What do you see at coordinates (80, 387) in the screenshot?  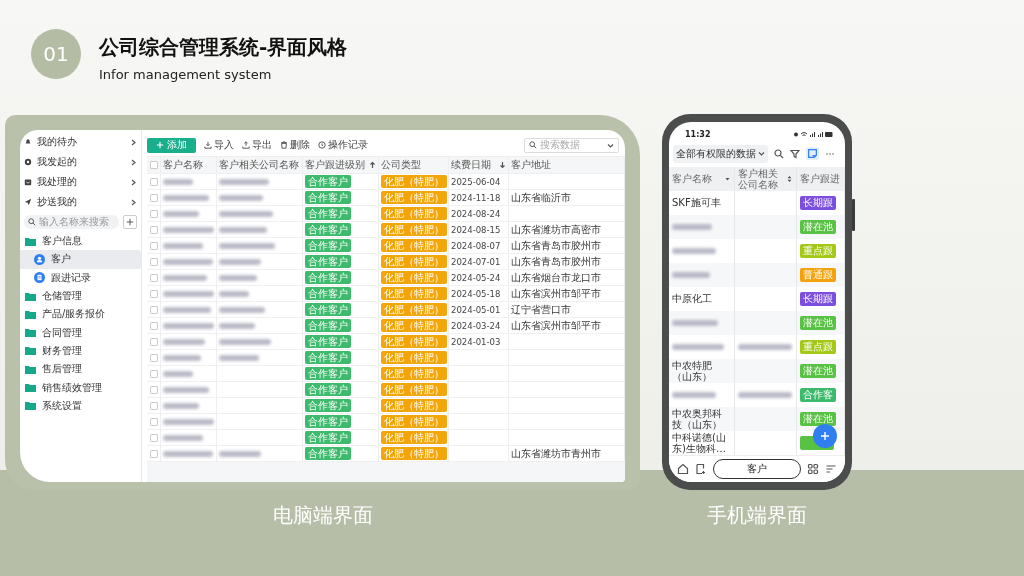 I see `tree-item: 销售绩效管理` at bounding box center [80, 387].